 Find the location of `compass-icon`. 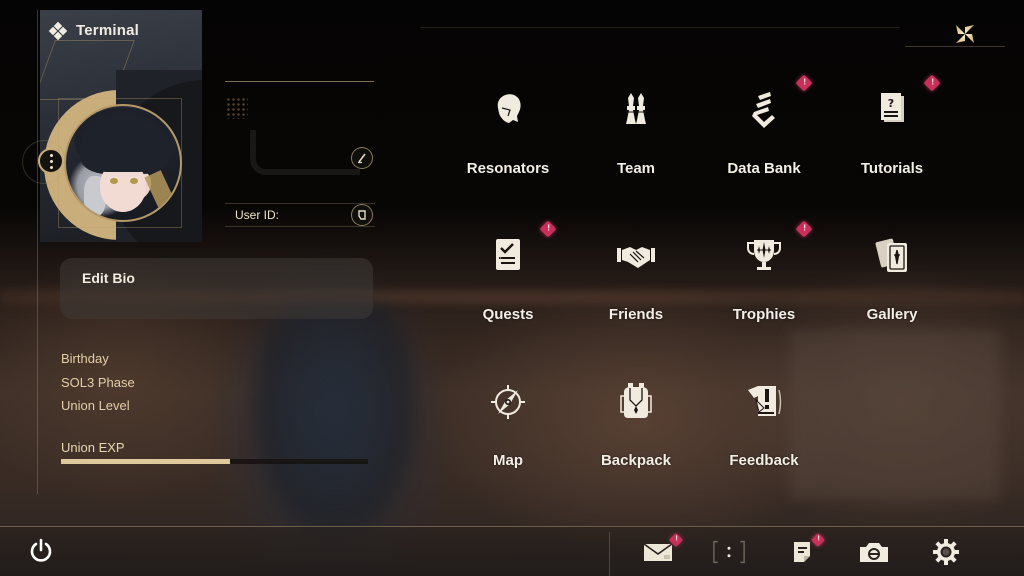

compass-icon is located at coordinates (508, 402).